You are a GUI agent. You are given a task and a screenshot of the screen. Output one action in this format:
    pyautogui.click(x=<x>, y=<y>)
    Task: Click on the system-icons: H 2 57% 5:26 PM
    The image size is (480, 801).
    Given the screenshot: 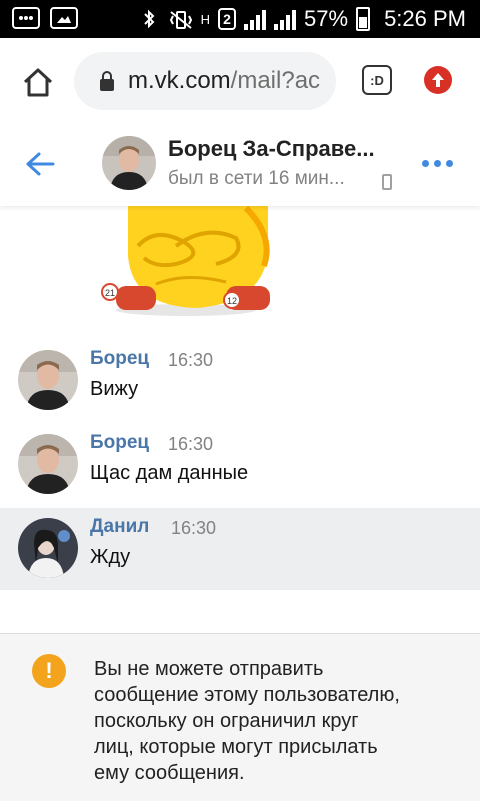 What is the action you would take?
    pyautogui.click(x=301, y=19)
    